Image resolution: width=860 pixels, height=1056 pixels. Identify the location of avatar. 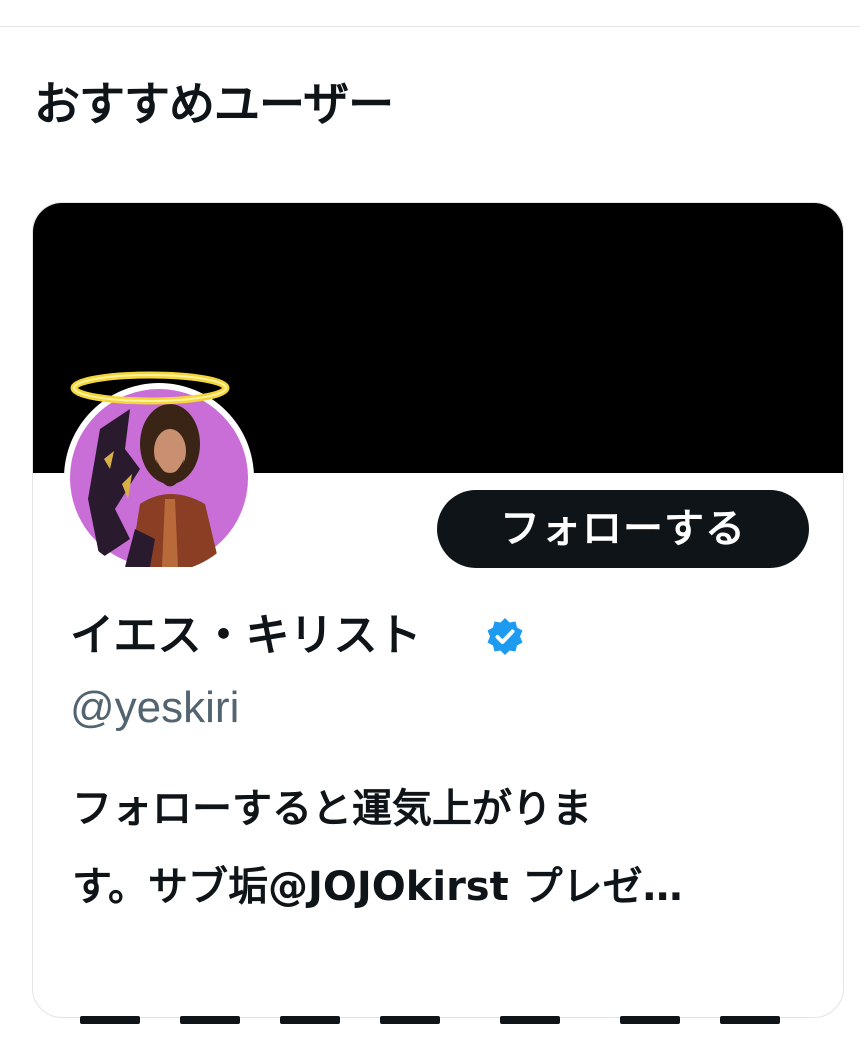
(159, 478).